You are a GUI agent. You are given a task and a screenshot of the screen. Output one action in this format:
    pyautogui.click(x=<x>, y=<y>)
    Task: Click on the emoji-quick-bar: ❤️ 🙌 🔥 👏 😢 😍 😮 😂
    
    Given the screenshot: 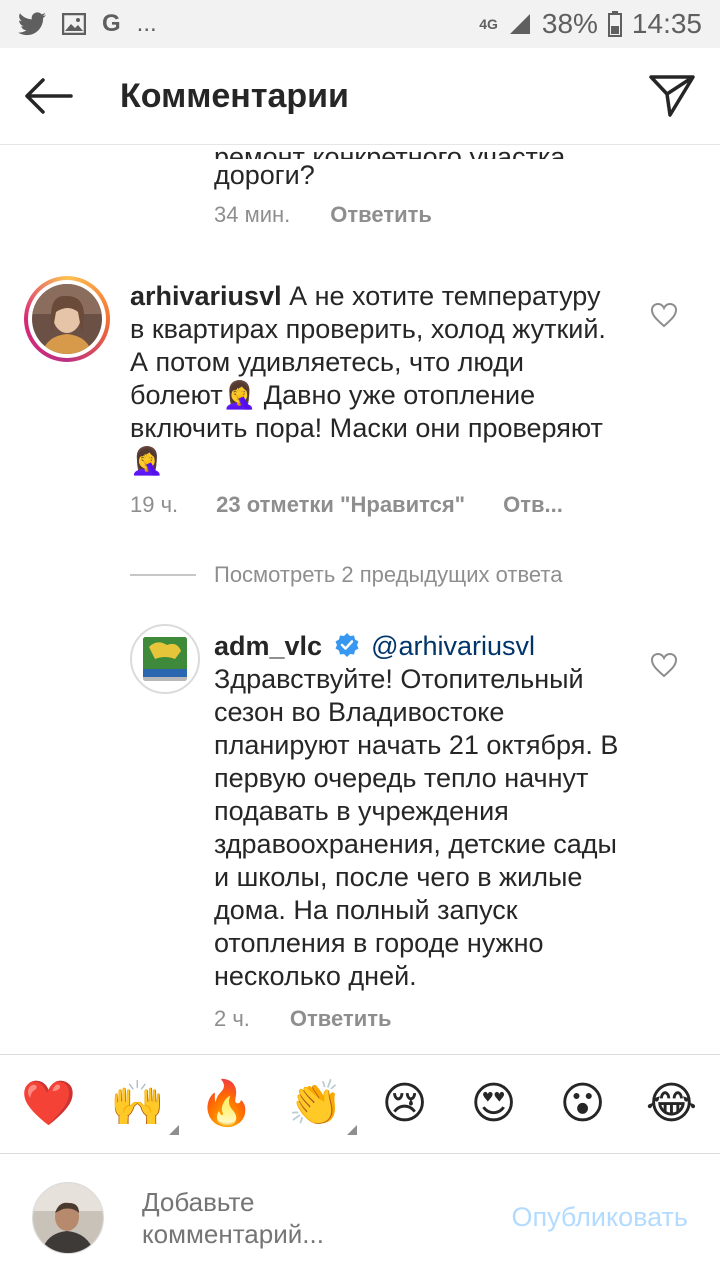 What is the action you would take?
    pyautogui.click(x=360, y=1104)
    